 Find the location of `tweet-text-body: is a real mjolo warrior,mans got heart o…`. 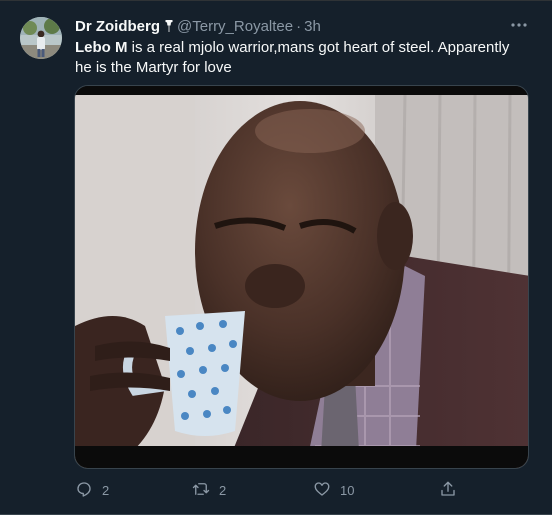

tweet-text-body: is a real mjolo warrior,mans got heart o… is located at coordinates (292, 57).